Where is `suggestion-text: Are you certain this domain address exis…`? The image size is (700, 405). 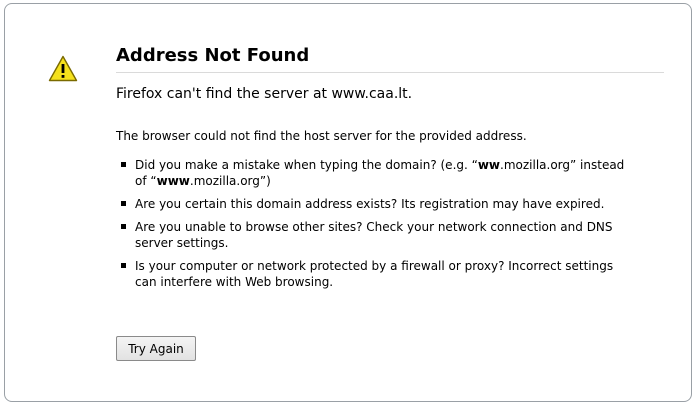 suggestion-text: Are you certain this domain address exis… is located at coordinates (370, 204).